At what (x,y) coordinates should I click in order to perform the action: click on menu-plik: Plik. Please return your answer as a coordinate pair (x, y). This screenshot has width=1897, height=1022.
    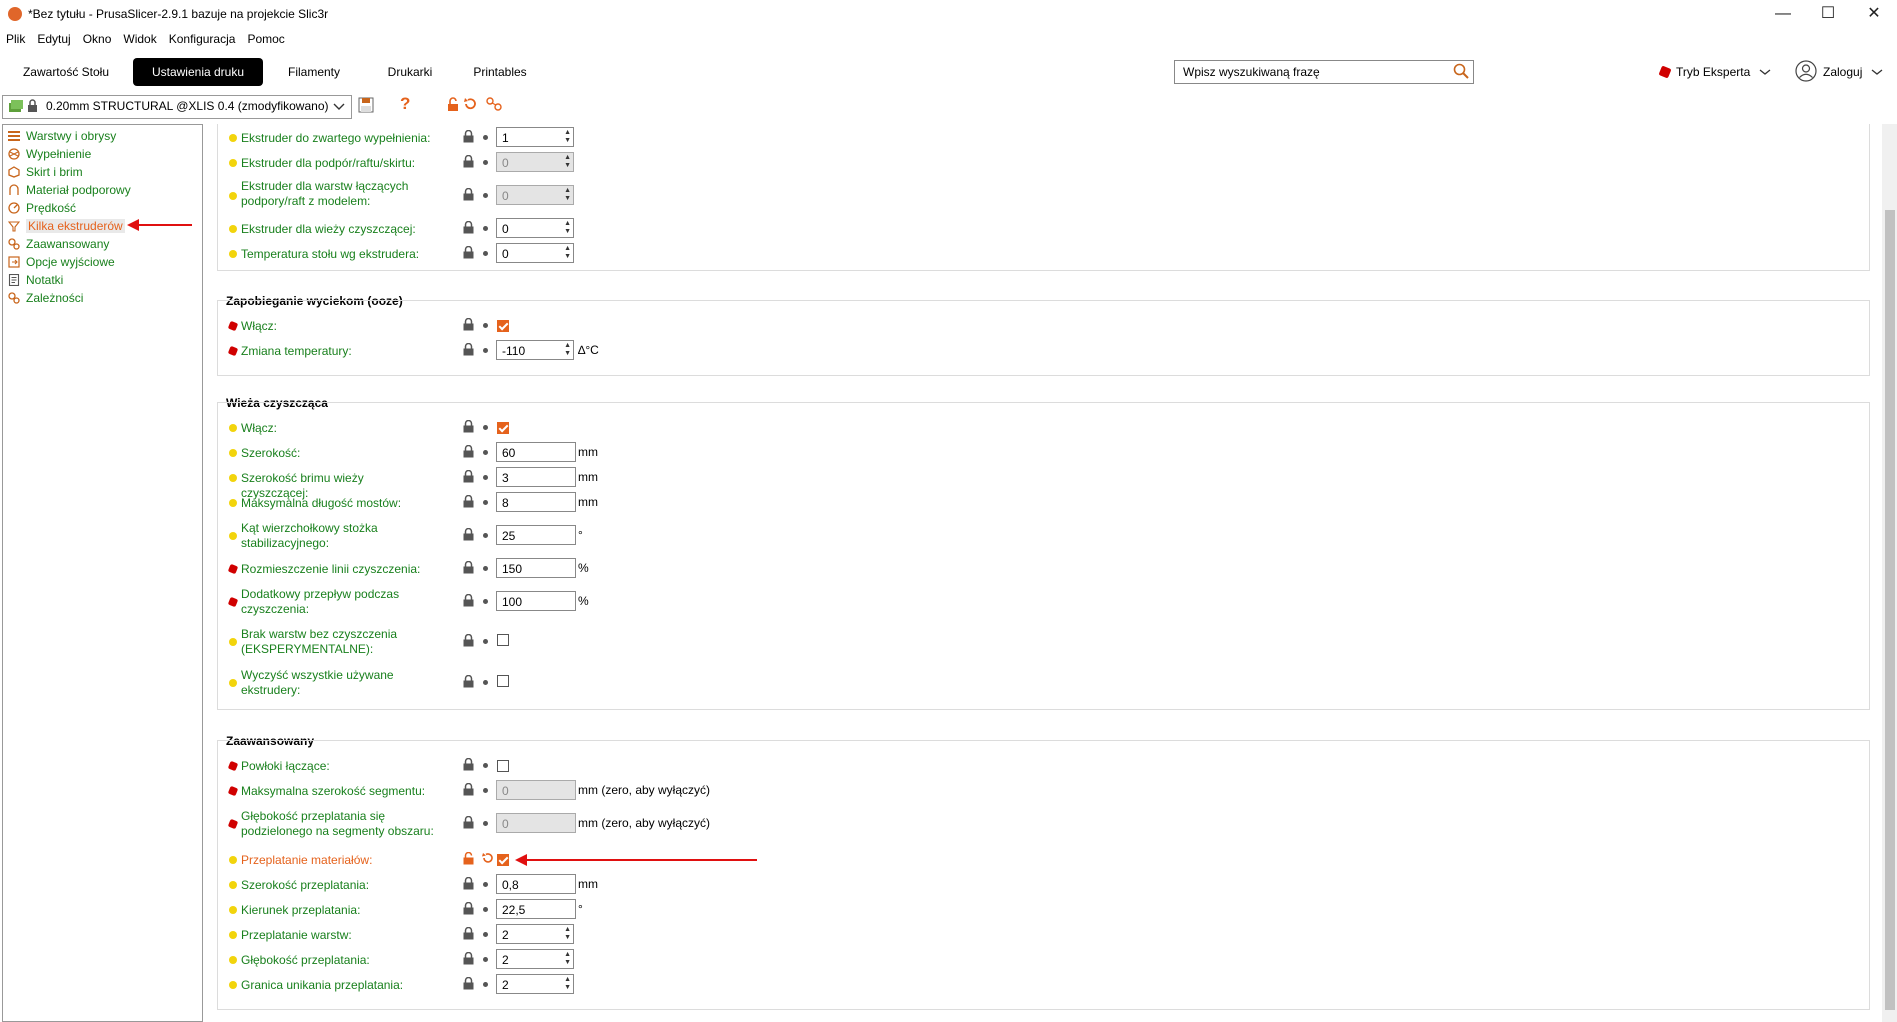
    Looking at the image, I should click on (15, 39).